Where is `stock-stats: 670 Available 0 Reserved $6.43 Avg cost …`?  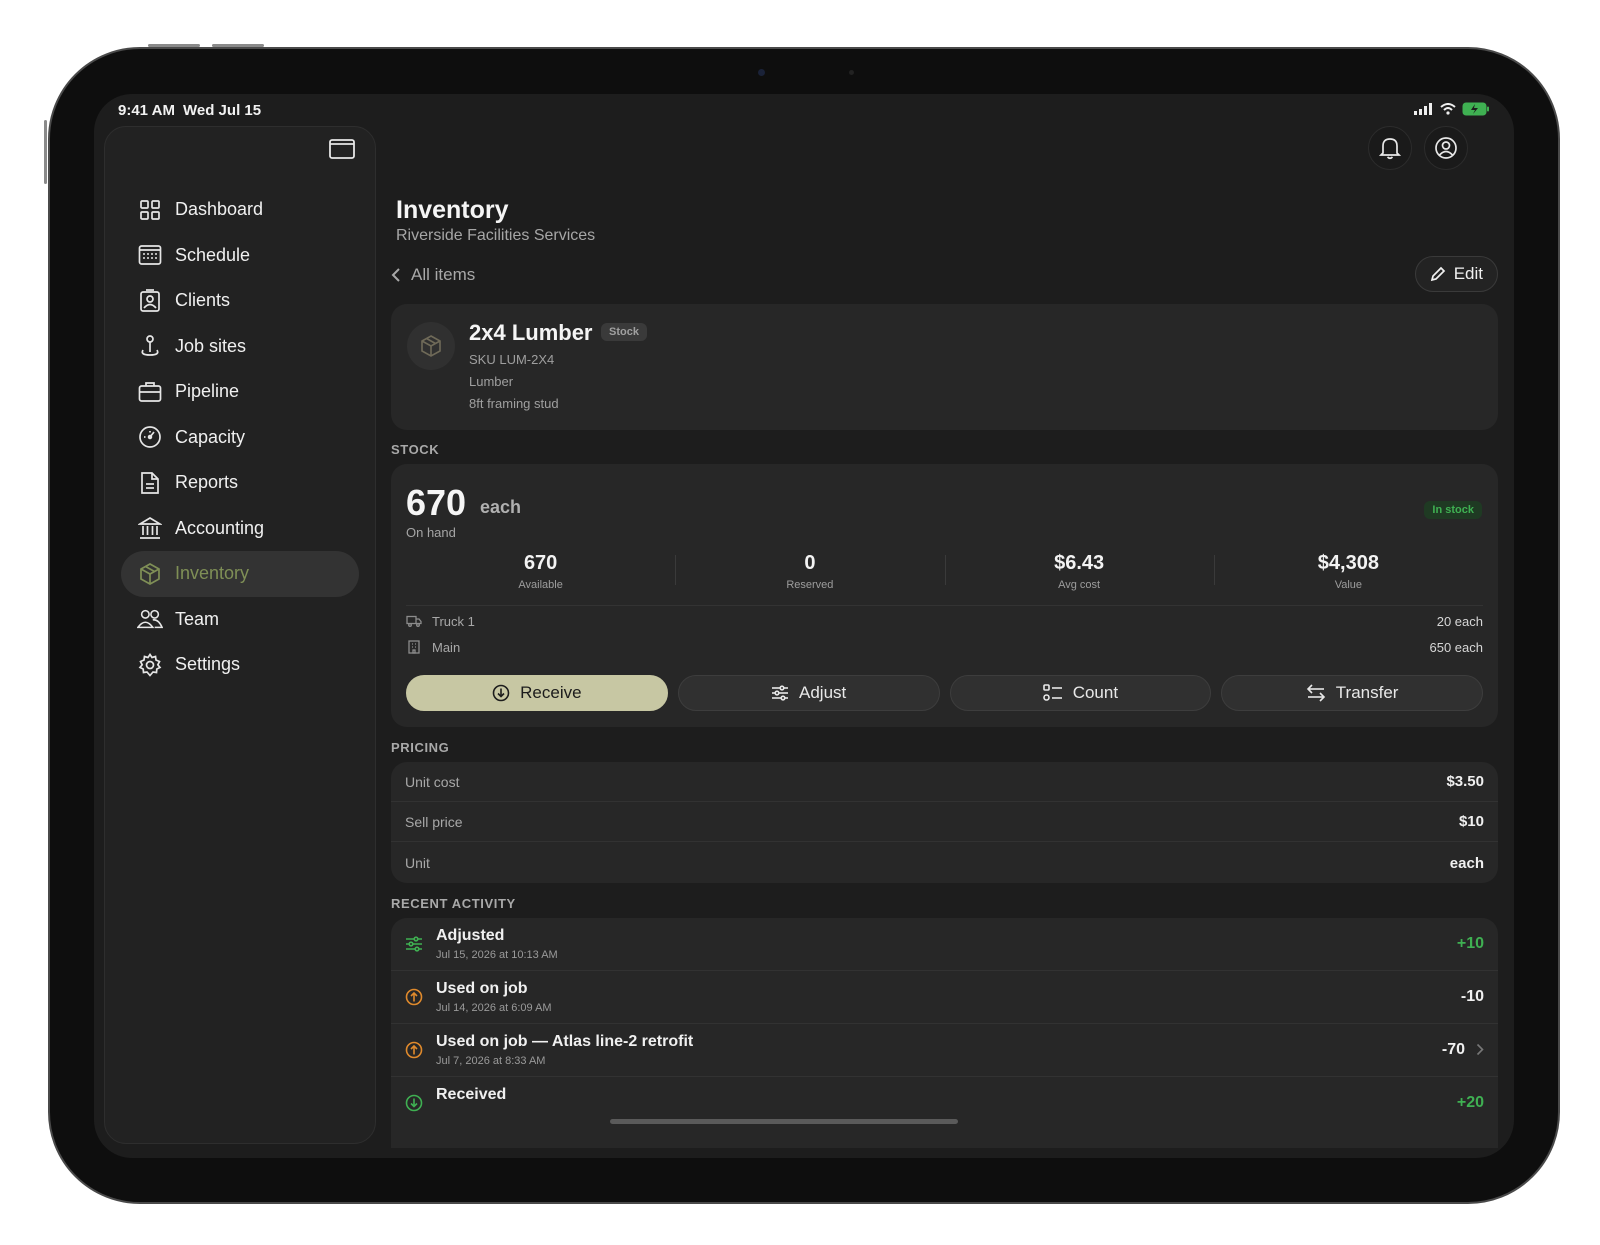
stock-stats: 670 Available 0 Reserved $6.43 Avg cost … is located at coordinates (944, 572).